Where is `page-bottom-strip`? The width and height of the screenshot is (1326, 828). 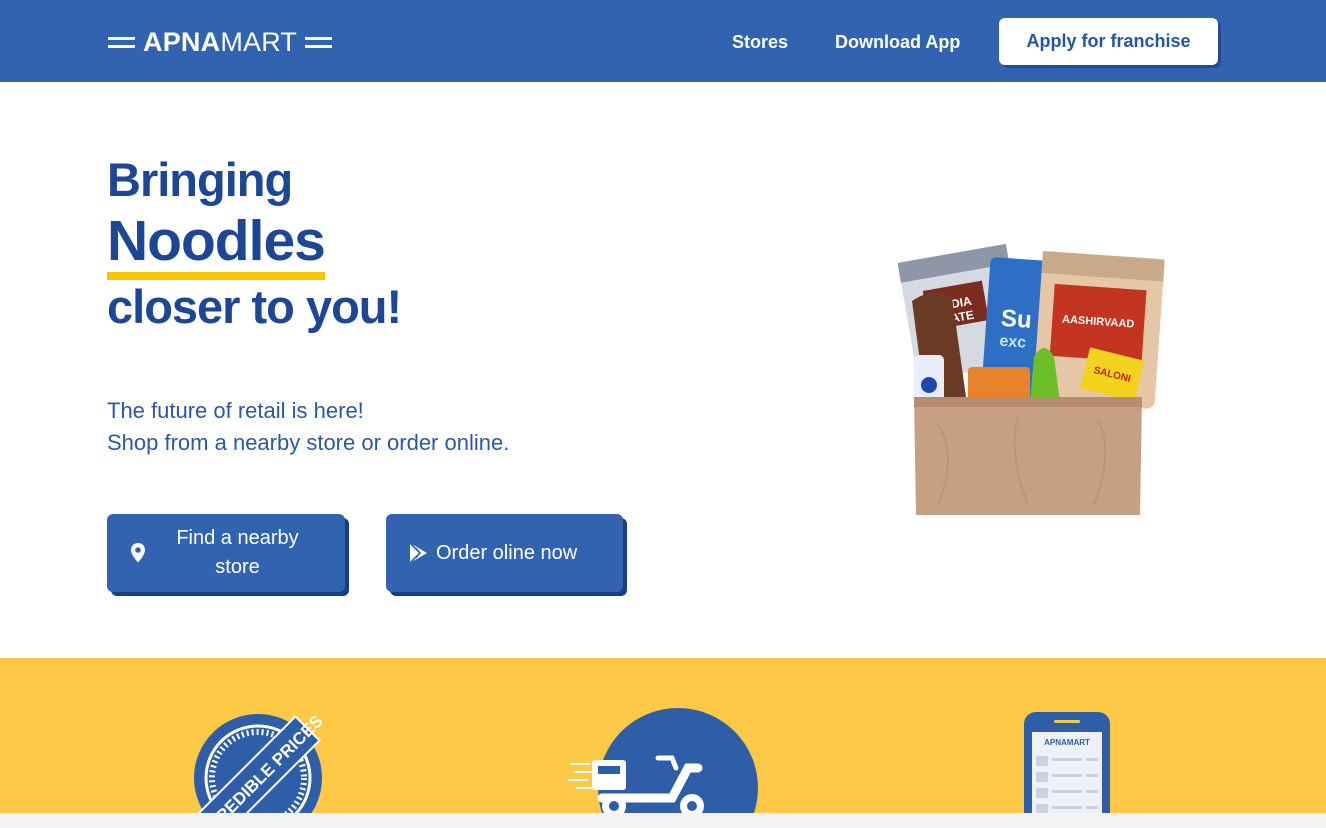
page-bottom-strip is located at coordinates (663, 820).